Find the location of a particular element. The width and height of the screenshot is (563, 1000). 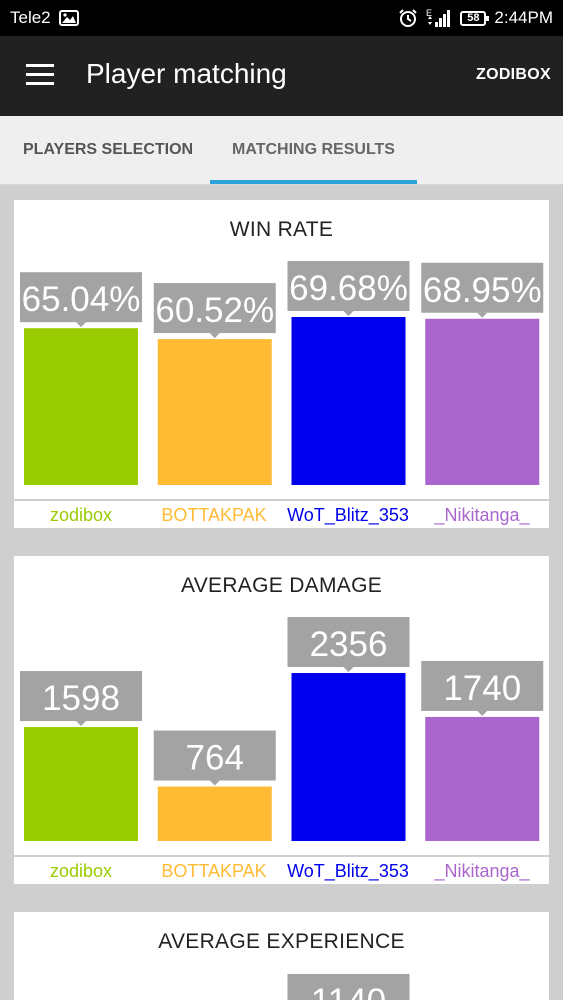

active-tab-indicator is located at coordinates (313, 182).